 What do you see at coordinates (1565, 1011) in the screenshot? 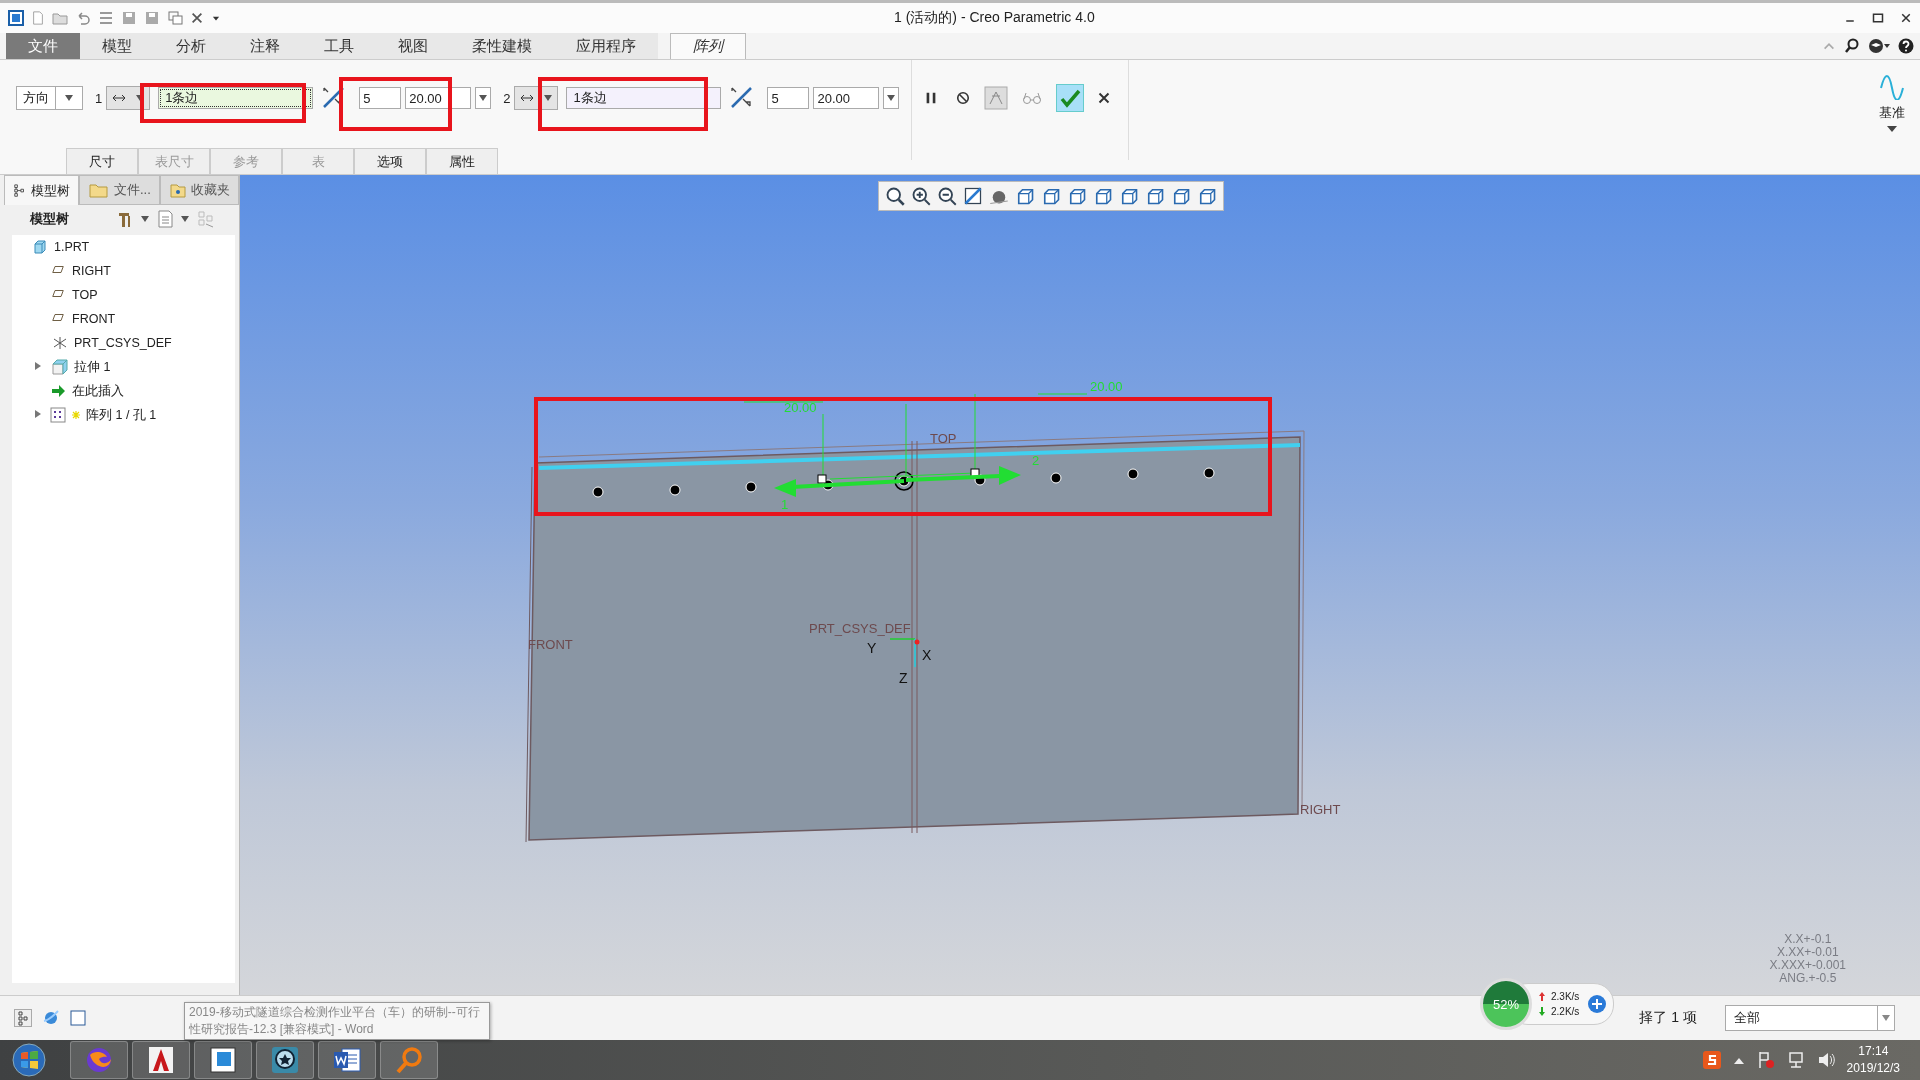
I see `download-rate: 2.2K/s` at bounding box center [1565, 1011].